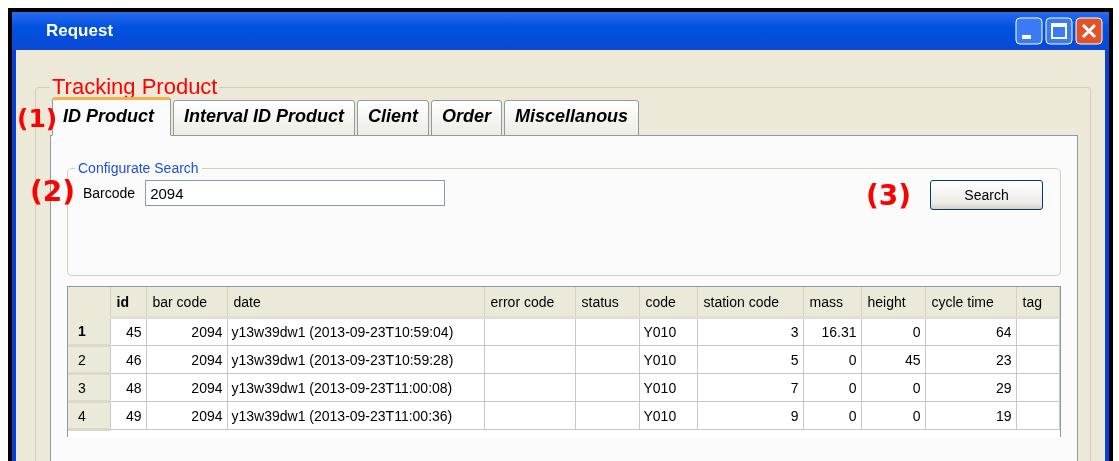  I want to click on row-header: 3, so click(89, 387).